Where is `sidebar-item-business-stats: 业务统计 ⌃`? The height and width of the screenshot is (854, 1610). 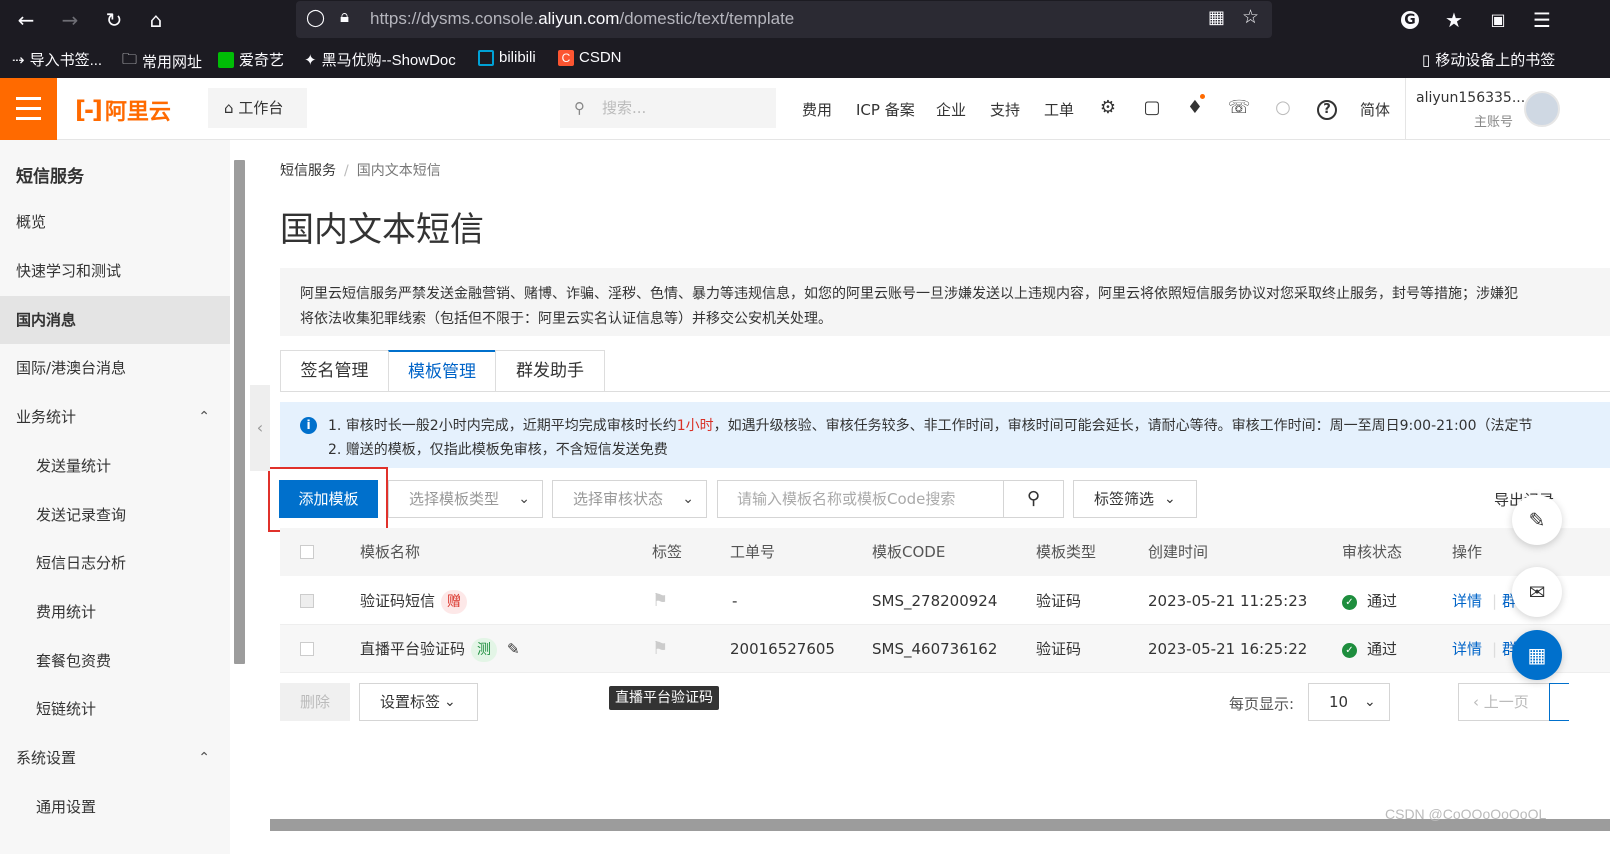
sidebar-item-business-stats: 业务统计 ⌃ is located at coordinates (115, 417).